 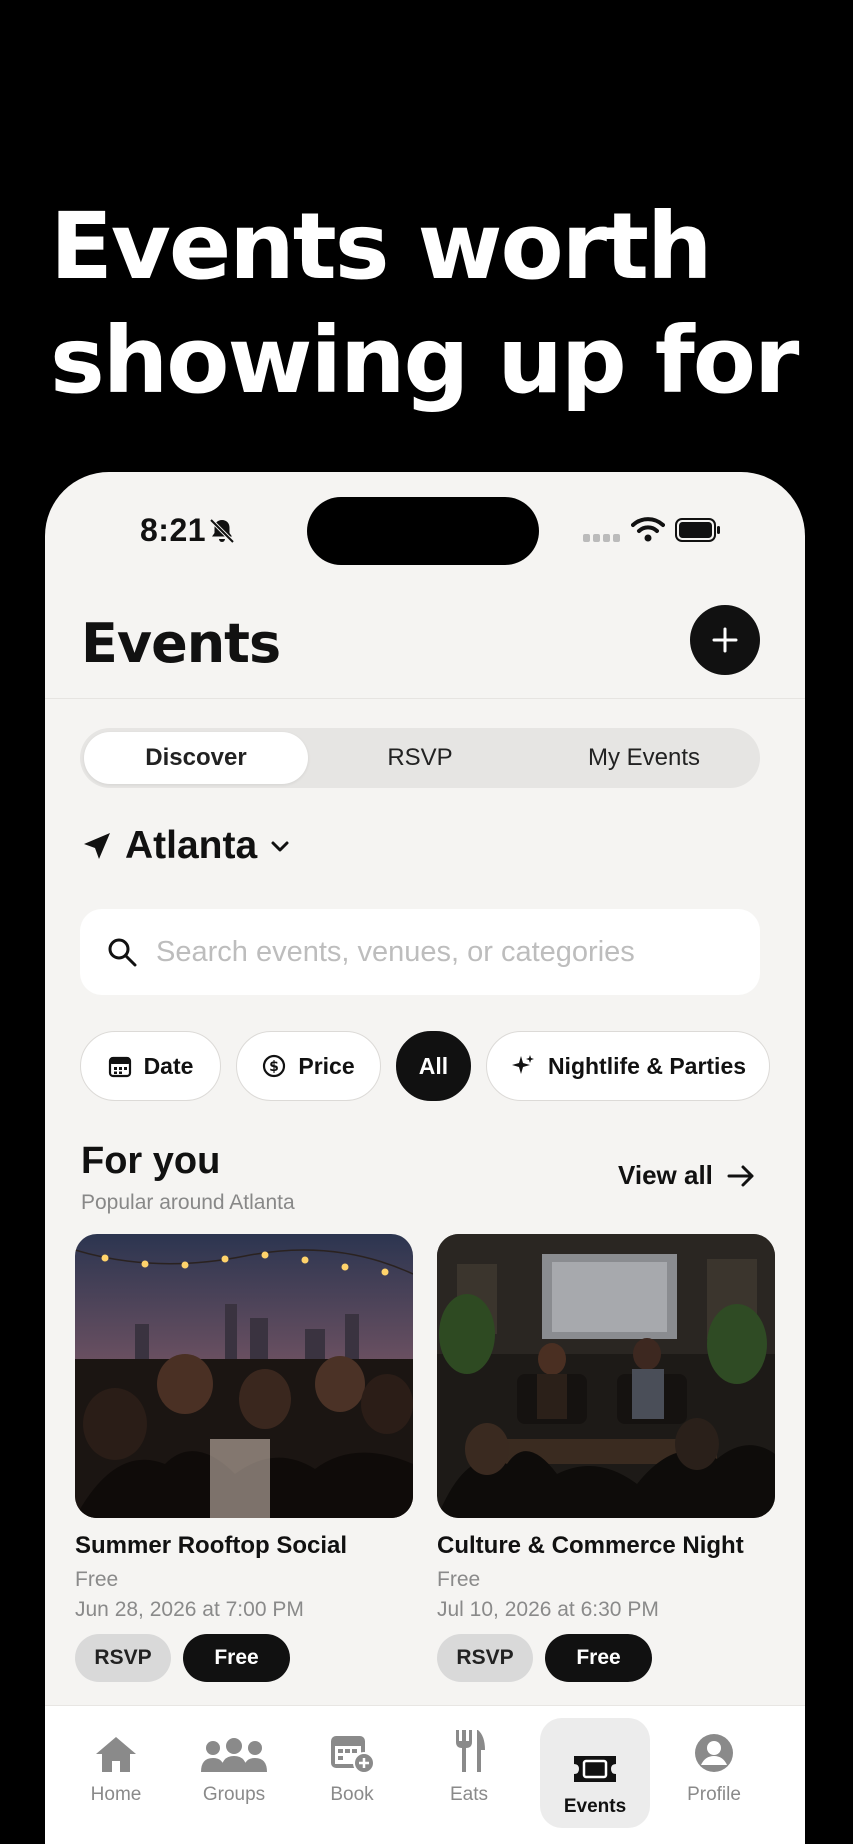 I want to click on add-event-button, so click(x=725, y=640).